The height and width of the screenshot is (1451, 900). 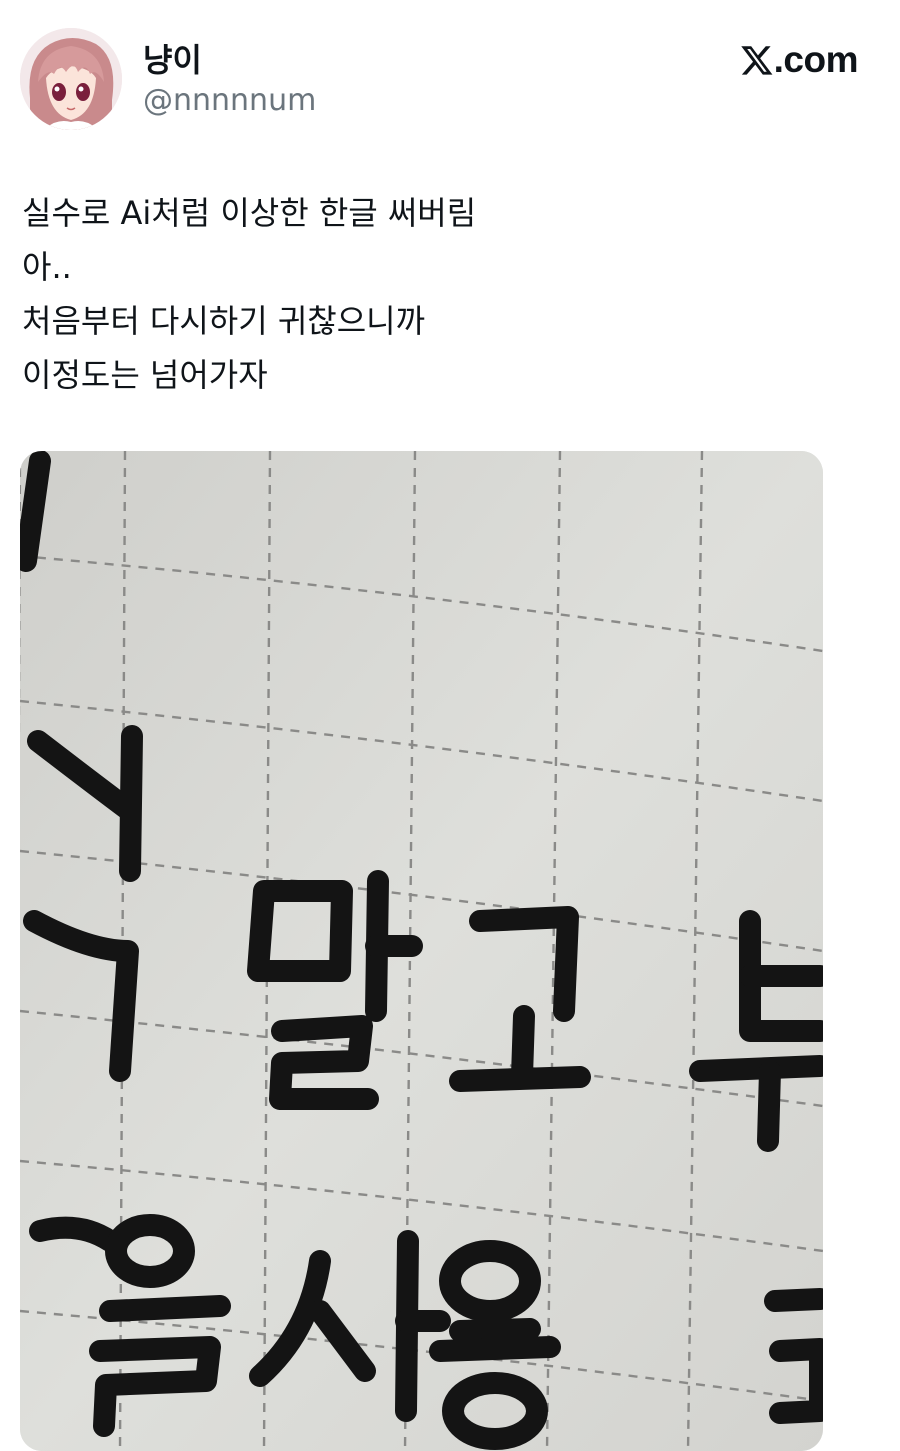 What do you see at coordinates (224, 321) in the screenshot?
I see `tweet-line: 처음부터 다시하기 귀찮으니까` at bounding box center [224, 321].